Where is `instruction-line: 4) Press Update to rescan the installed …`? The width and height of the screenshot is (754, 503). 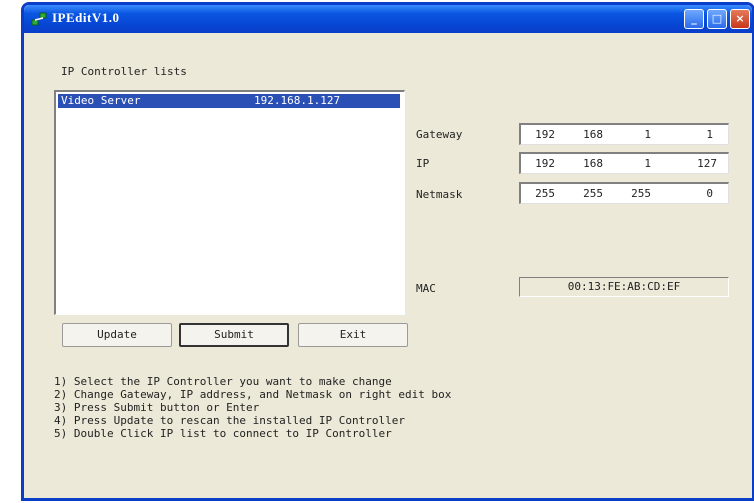 instruction-line: 4) Press Update to rescan the installed … is located at coordinates (229, 420).